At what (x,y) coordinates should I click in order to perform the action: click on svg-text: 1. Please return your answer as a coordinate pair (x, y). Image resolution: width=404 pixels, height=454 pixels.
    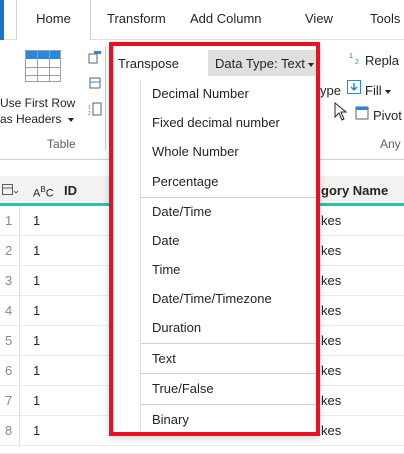
    Looking at the image, I should click on (351, 56).